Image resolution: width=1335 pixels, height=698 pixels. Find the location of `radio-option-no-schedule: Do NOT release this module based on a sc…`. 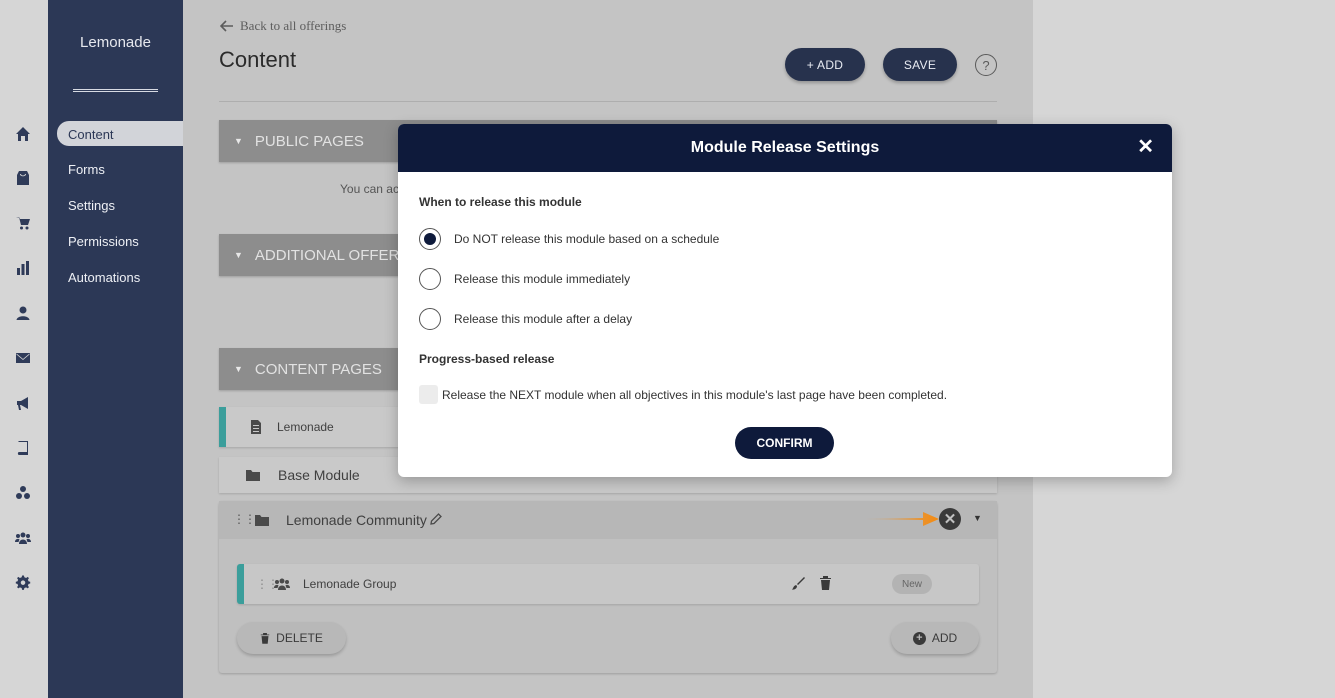

radio-option-no-schedule: Do NOT release this module based on a sc… is located at coordinates (569, 239).